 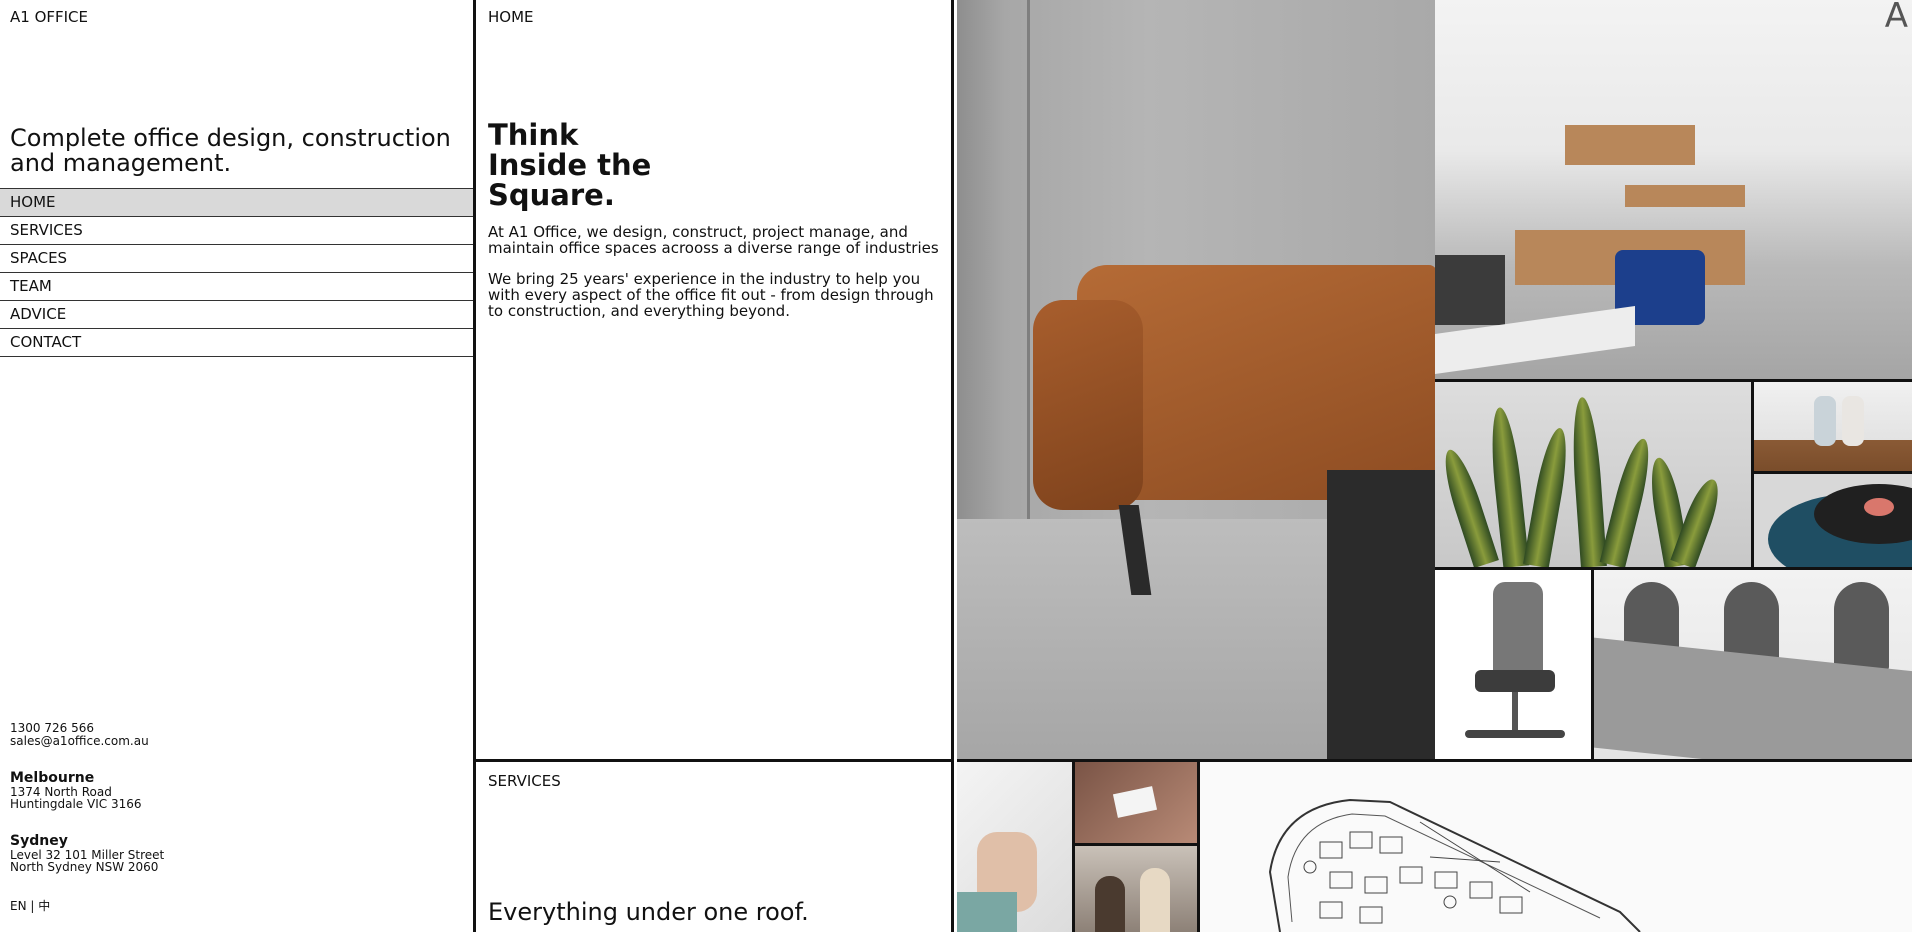 What do you see at coordinates (79, 741) in the screenshot?
I see `email-link: sales@a1office.com.au` at bounding box center [79, 741].